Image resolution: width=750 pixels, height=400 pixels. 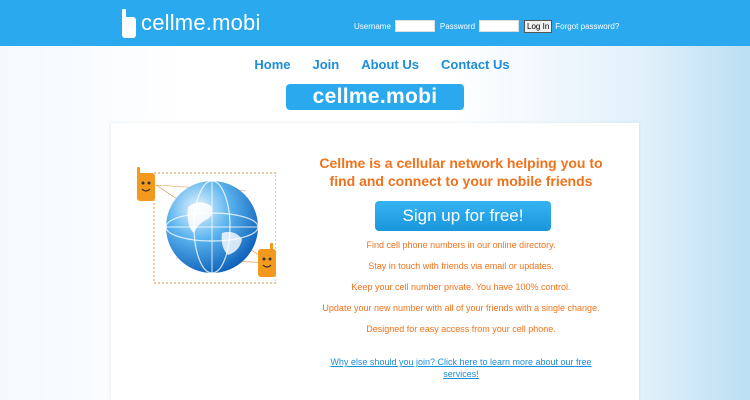 What do you see at coordinates (372, 26) in the screenshot?
I see `username-label: Username` at bounding box center [372, 26].